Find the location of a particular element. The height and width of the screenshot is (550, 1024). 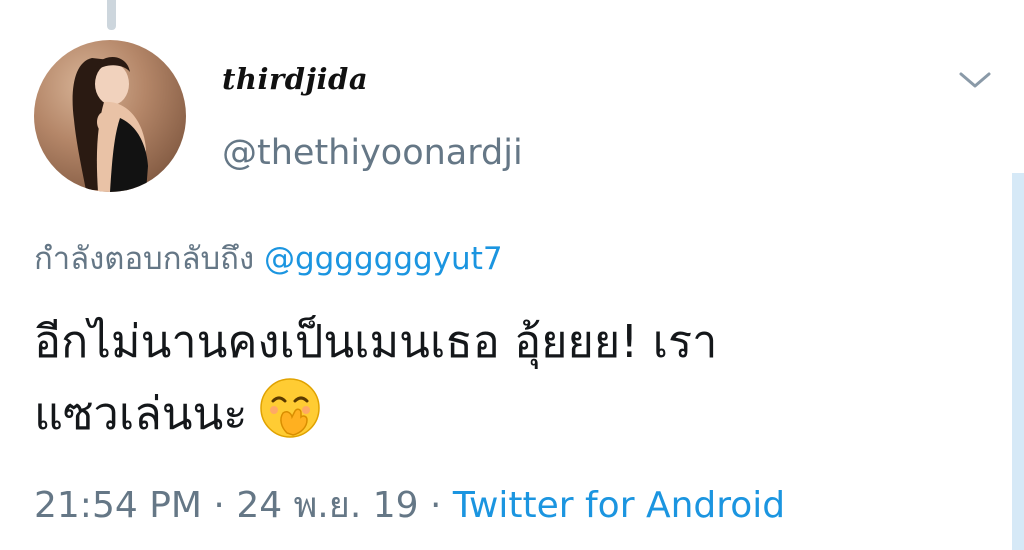

reply-context: กำลังตอบกลับถึง @gggggggyut7 is located at coordinates (268, 258).